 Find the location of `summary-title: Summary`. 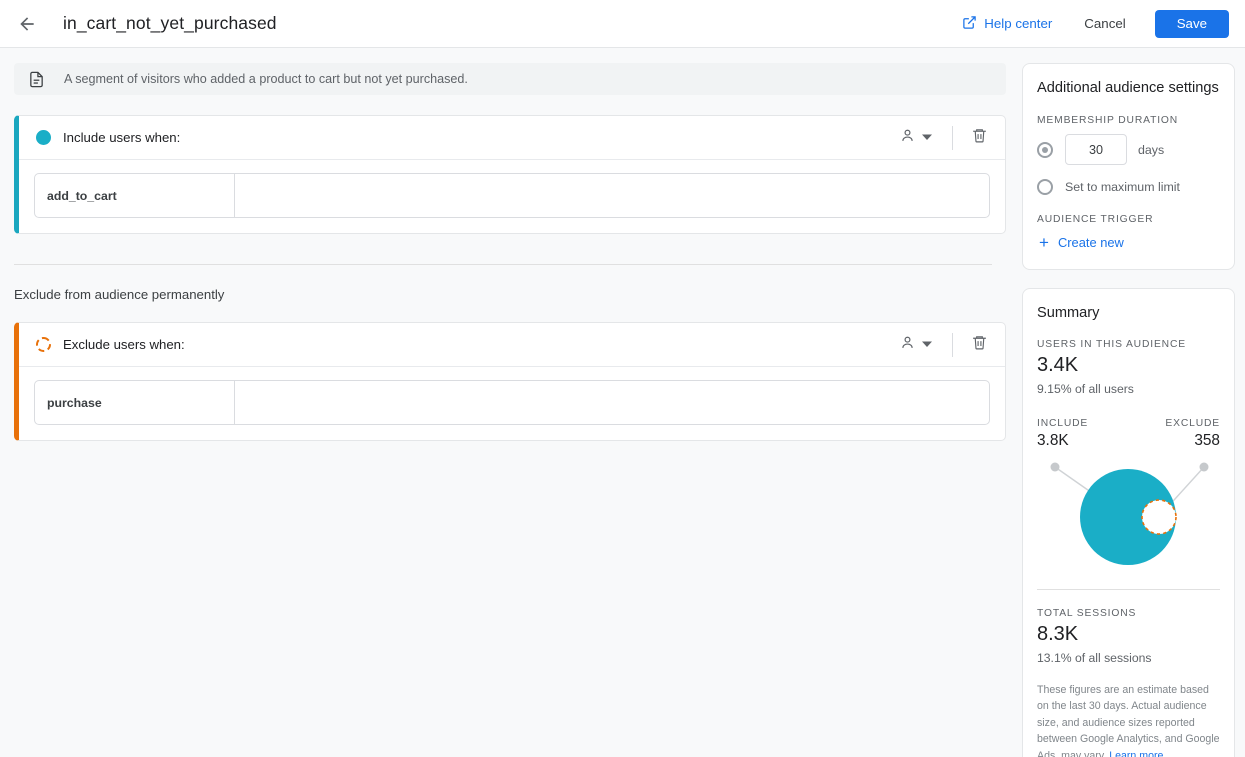

summary-title: Summary is located at coordinates (1068, 313).